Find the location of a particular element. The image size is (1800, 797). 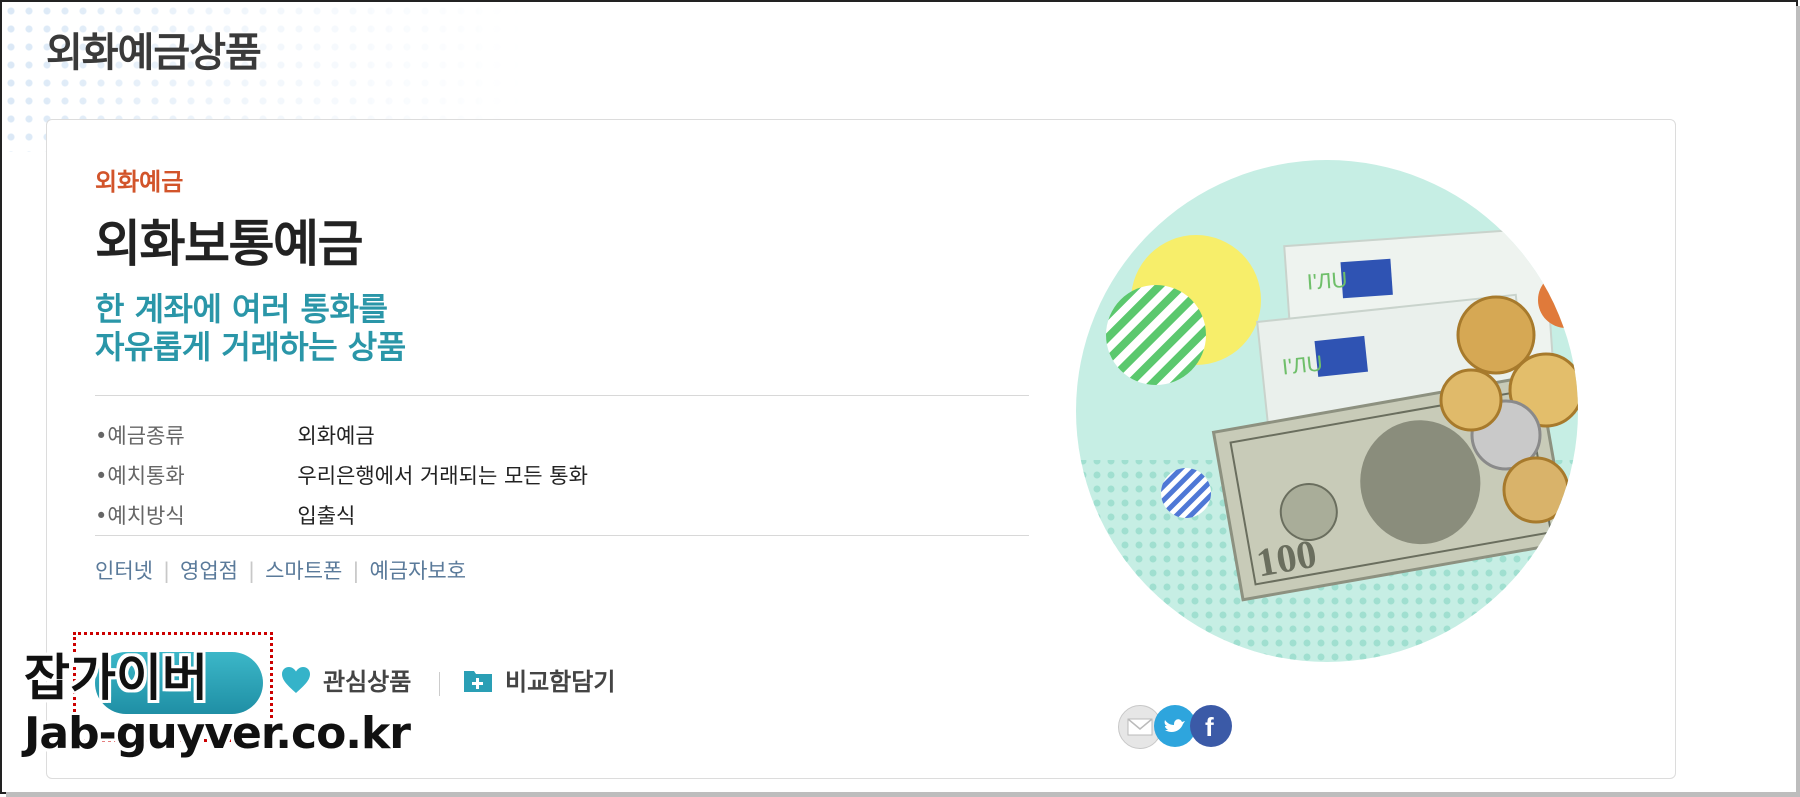

watermark-url: Jab-guyver.co.kr is located at coordinates (217, 733).